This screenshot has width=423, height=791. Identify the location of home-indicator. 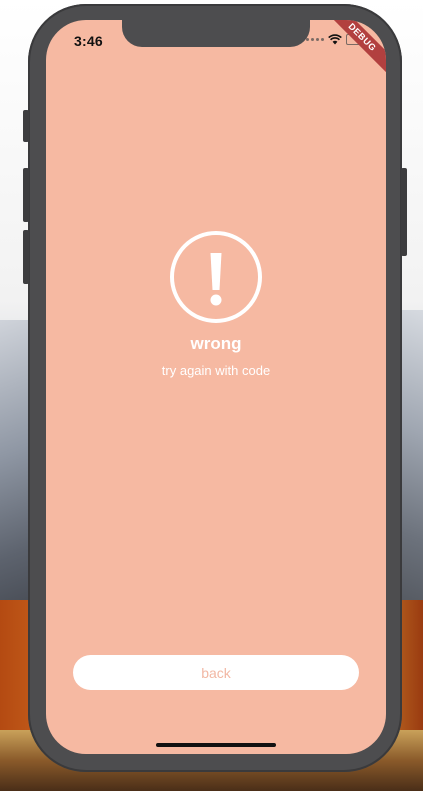
(216, 745).